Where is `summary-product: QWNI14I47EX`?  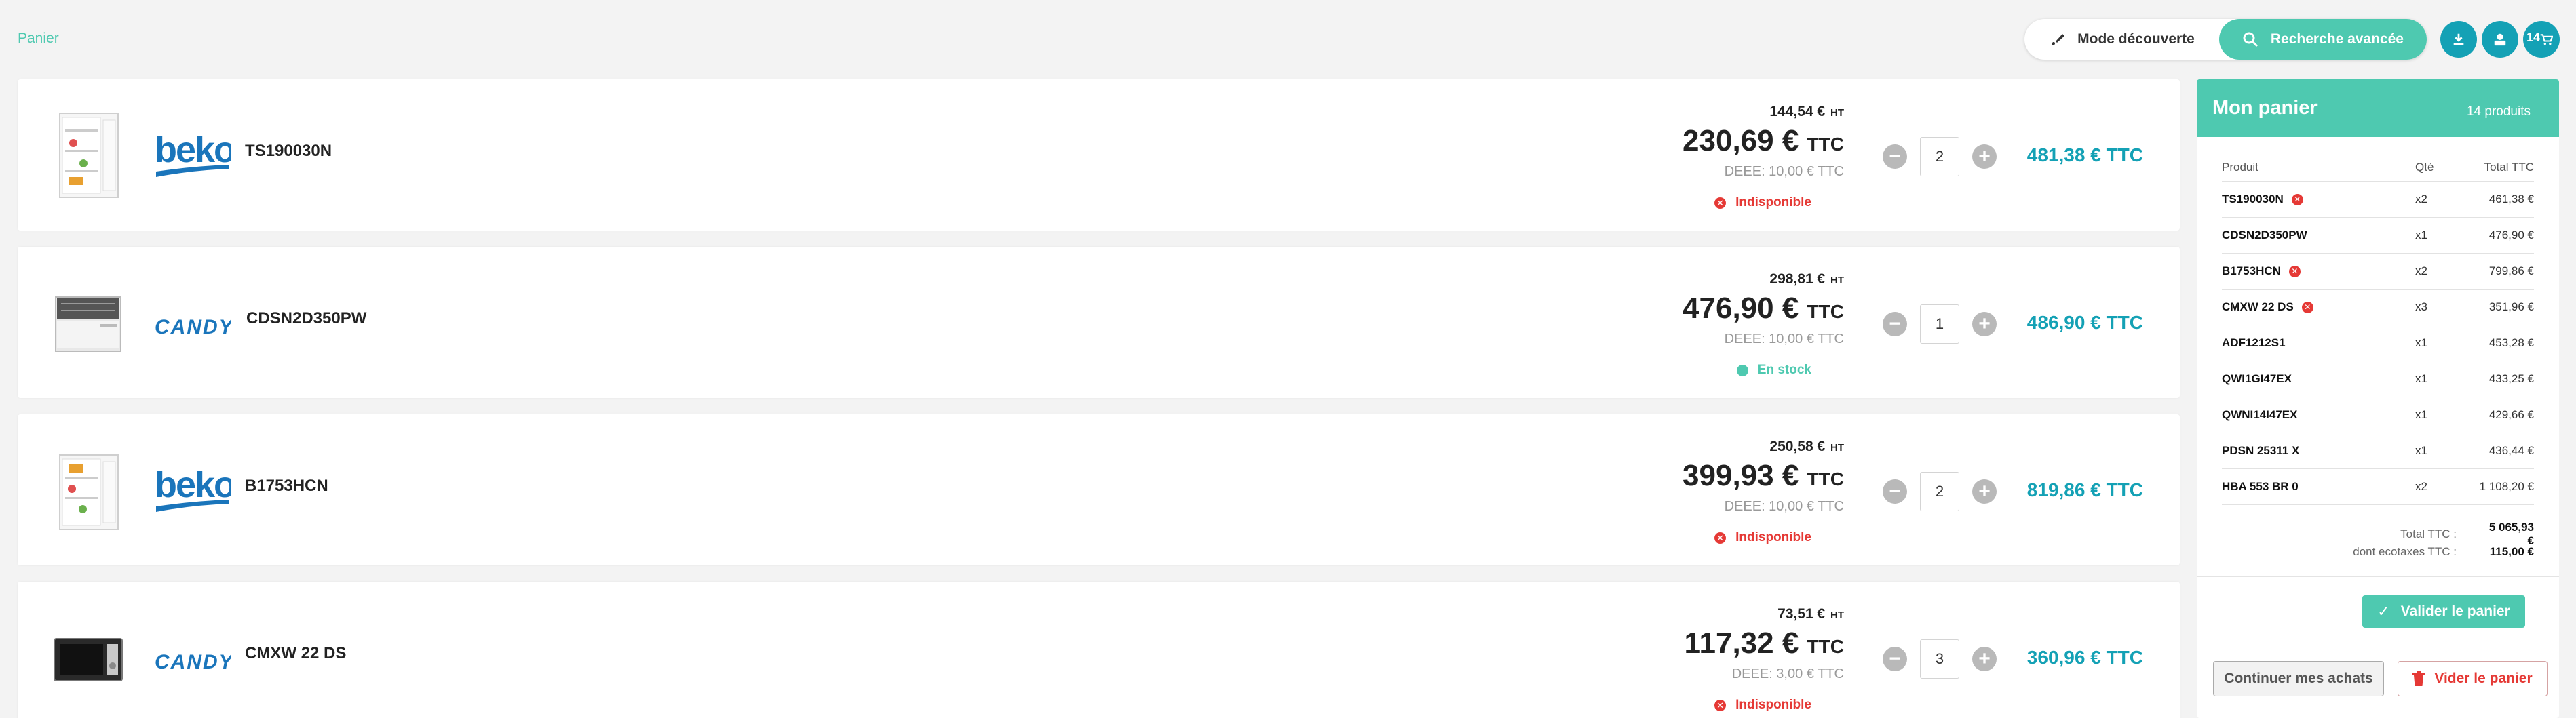
summary-product: QWNI14I47EX is located at coordinates (2318, 415).